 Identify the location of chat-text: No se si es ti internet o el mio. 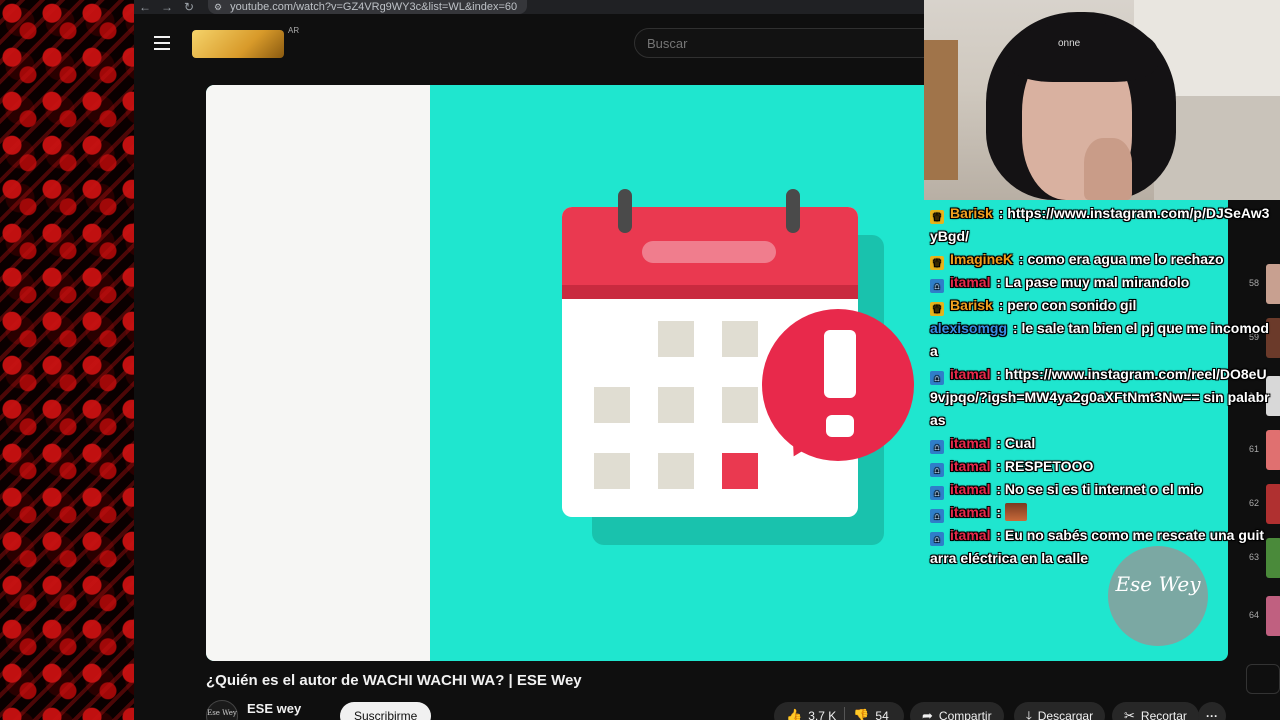
(1103, 489).